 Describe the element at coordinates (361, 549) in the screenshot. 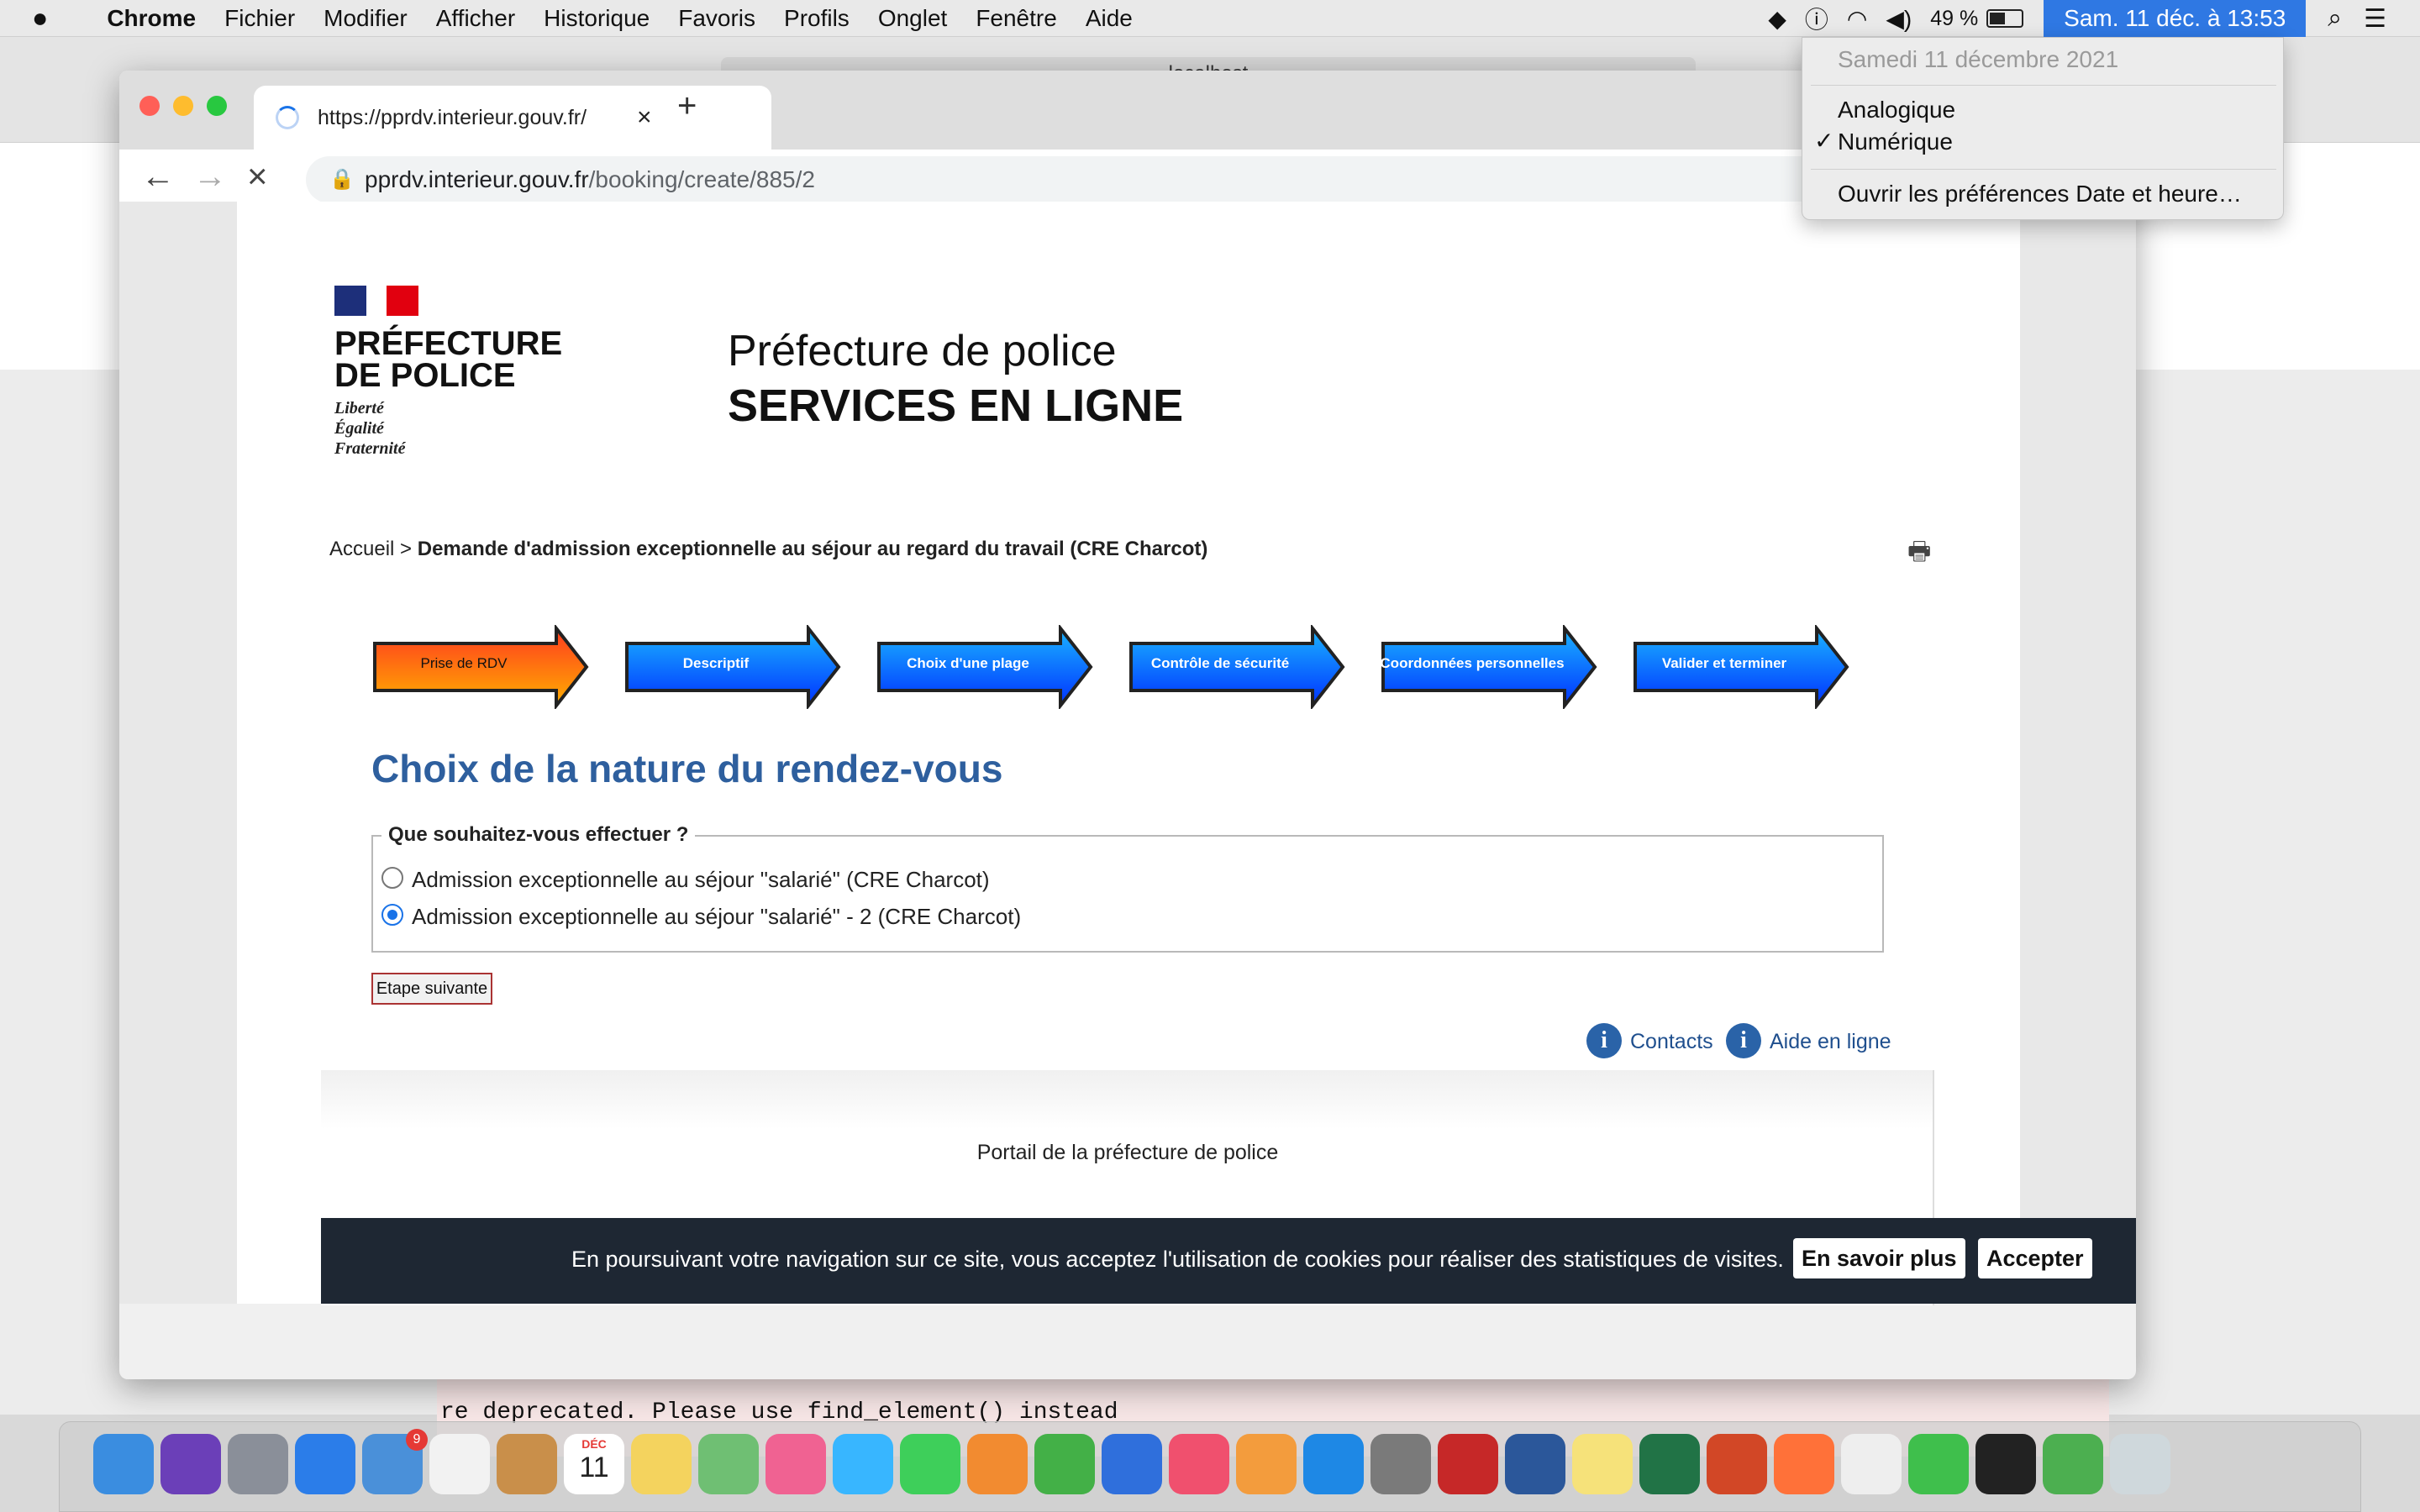

I see `breadcrumb-home: Accueil` at that location.